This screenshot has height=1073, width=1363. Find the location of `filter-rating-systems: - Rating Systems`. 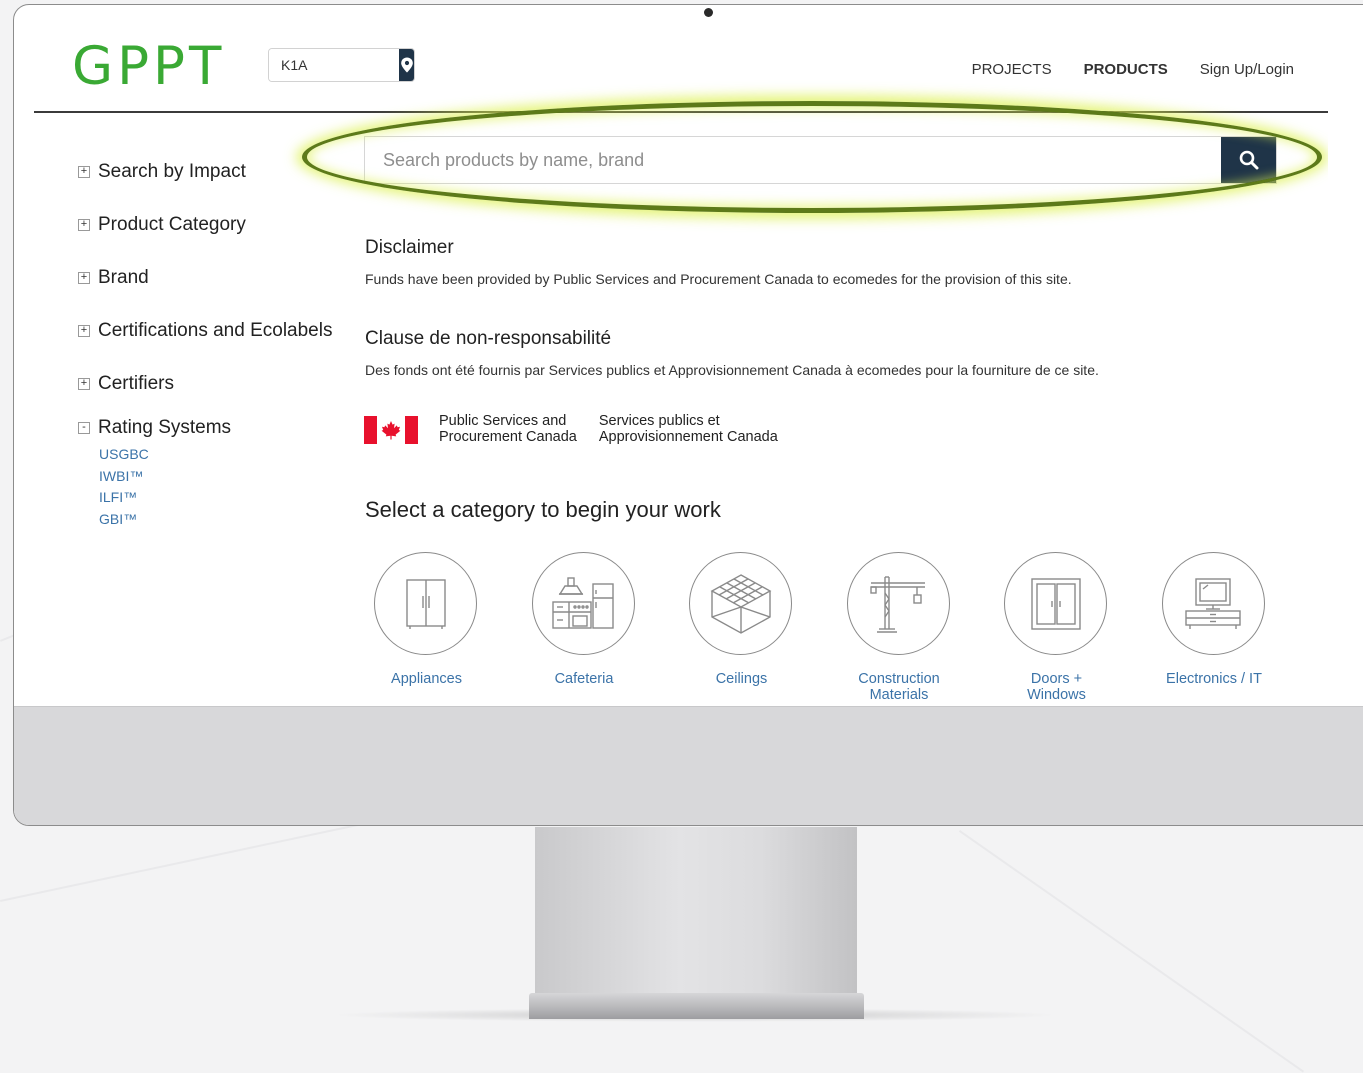

filter-rating-systems: - Rating Systems is located at coordinates (218, 428).